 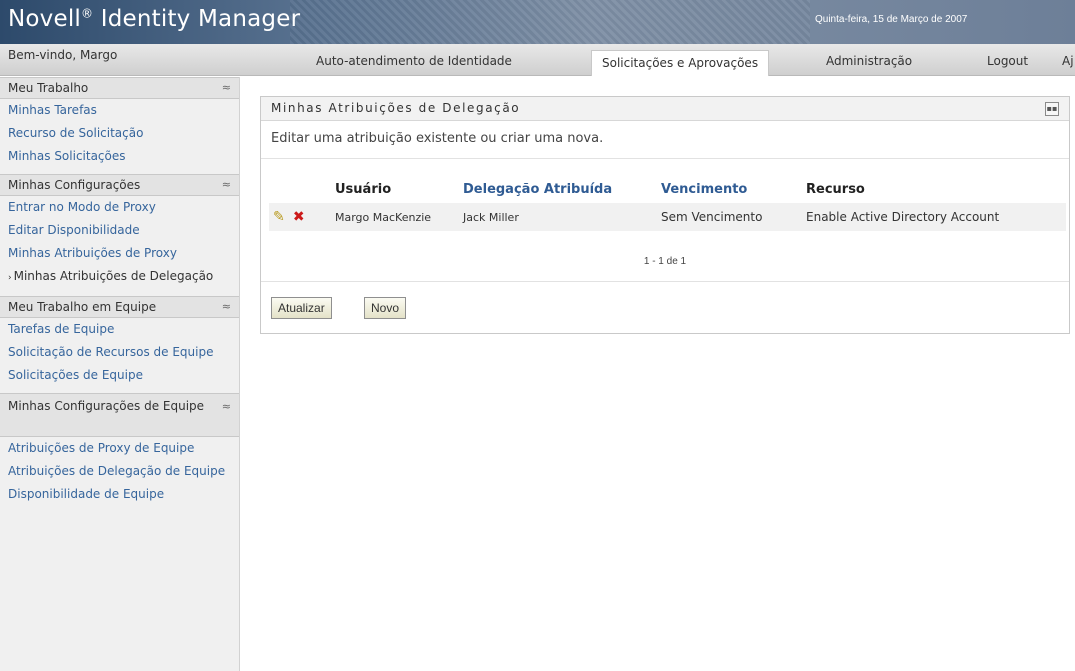 What do you see at coordinates (729, 217) in the screenshot?
I see `cell-expiration: Sem Vencimento` at bounding box center [729, 217].